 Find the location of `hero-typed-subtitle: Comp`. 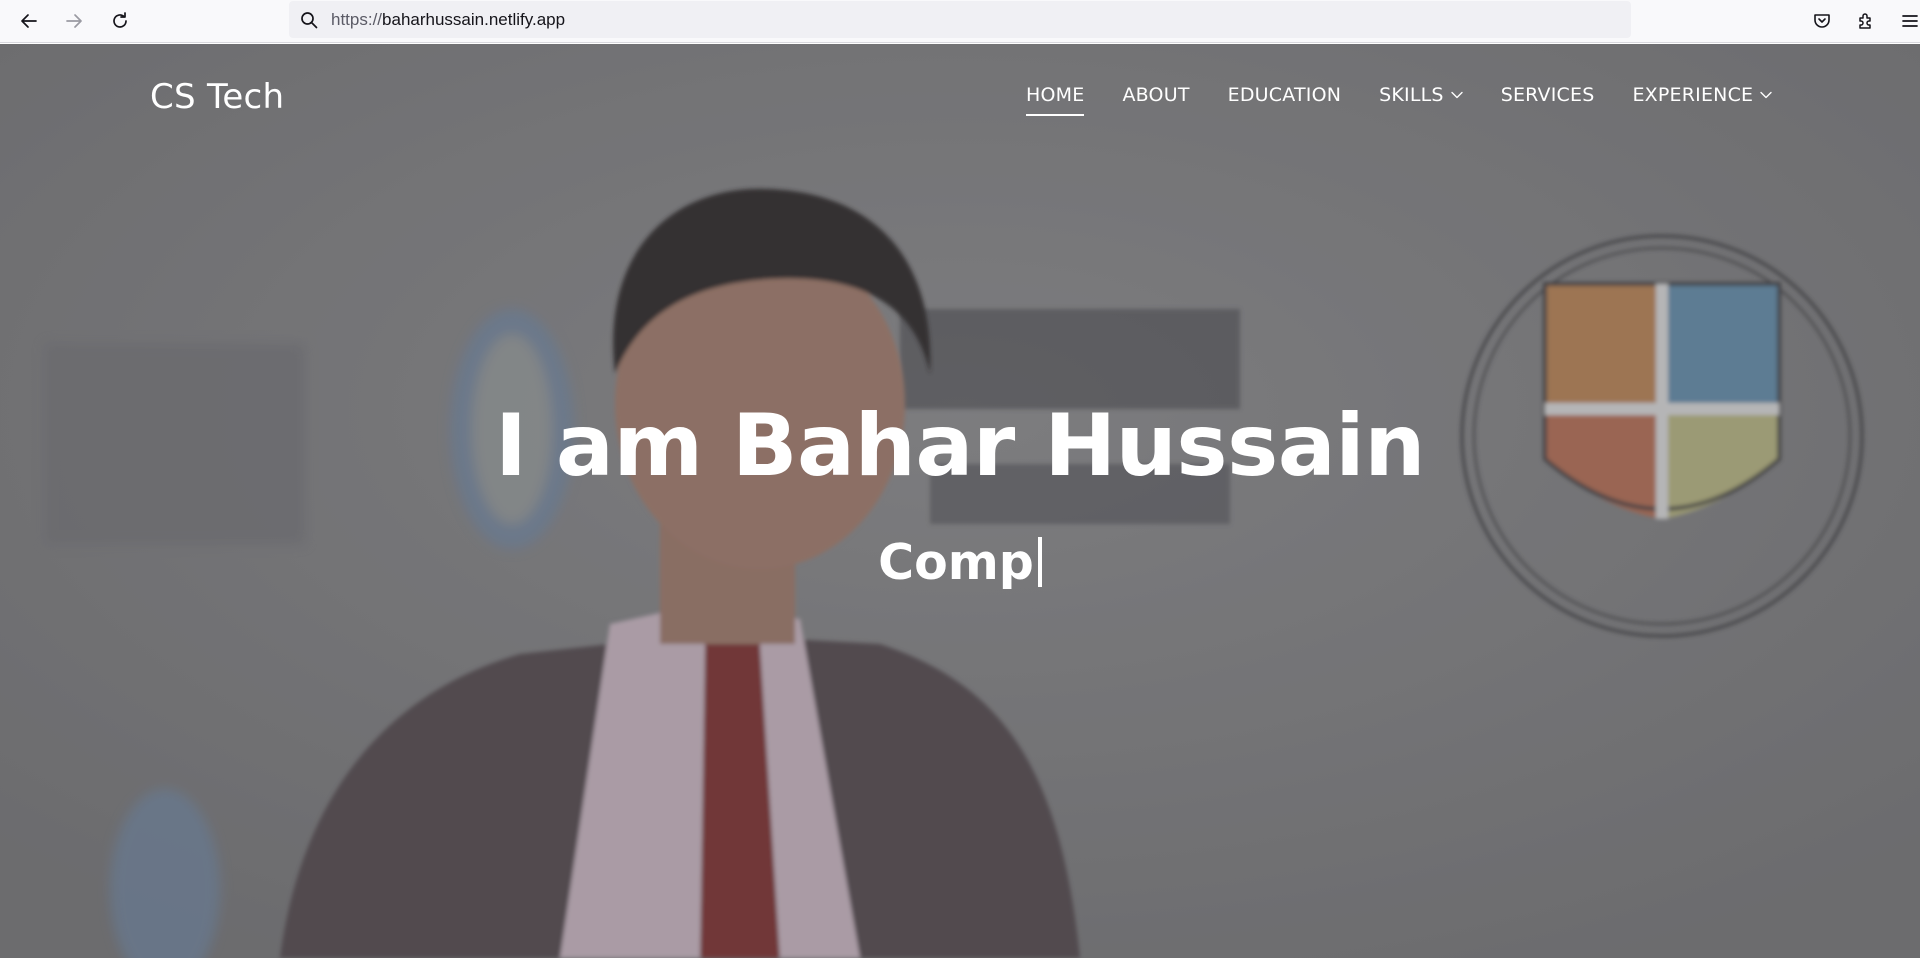

hero-typed-subtitle: Comp is located at coordinates (960, 562).